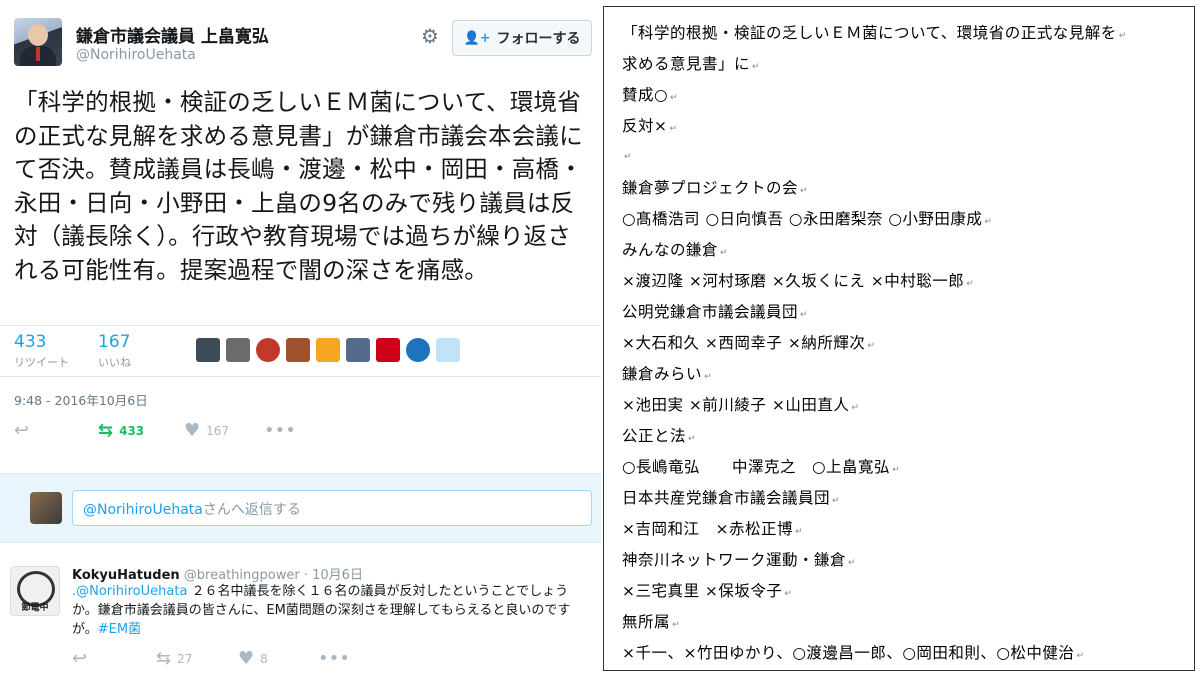 This screenshot has width=1200, height=679. I want to click on document-line: 日本共産党鎌倉市議会議員団 ↵, so click(731, 497).